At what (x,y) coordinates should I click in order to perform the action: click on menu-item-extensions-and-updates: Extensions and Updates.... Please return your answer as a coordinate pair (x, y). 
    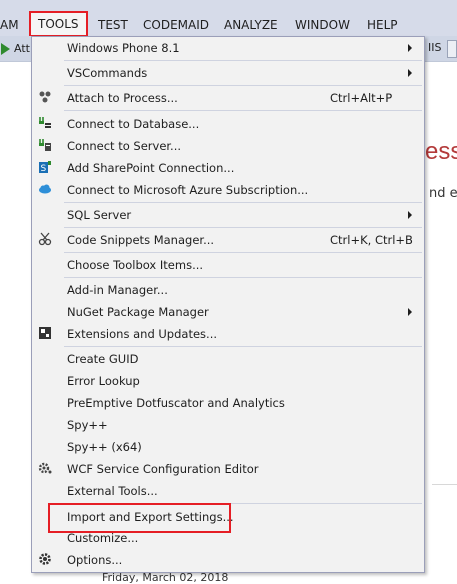
    Looking at the image, I should click on (228, 334).